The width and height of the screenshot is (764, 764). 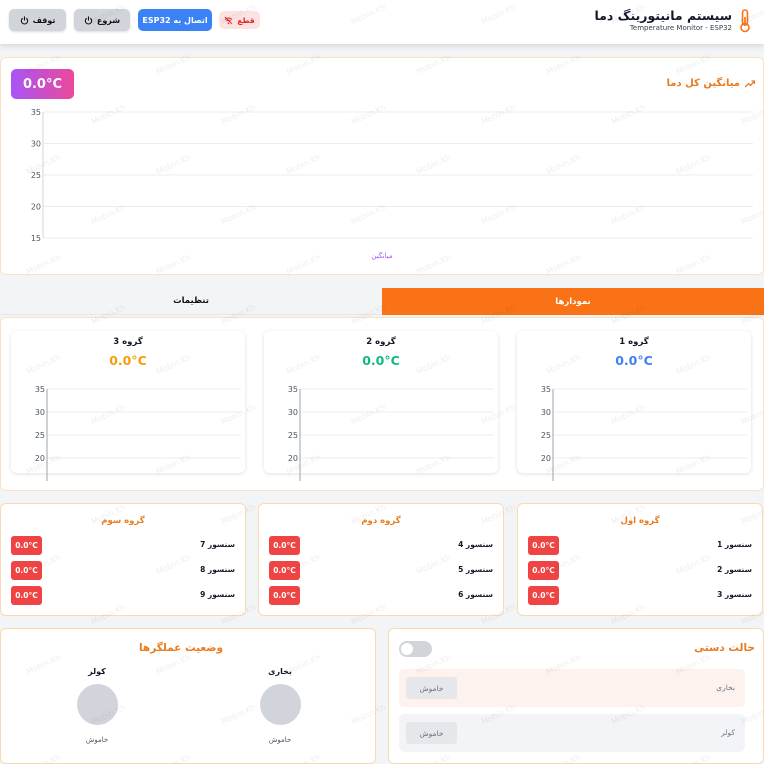 What do you see at coordinates (180, 648) in the screenshot?
I see `actuator-status-title: وضعیت عملگرها` at bounding box center [180, 648].